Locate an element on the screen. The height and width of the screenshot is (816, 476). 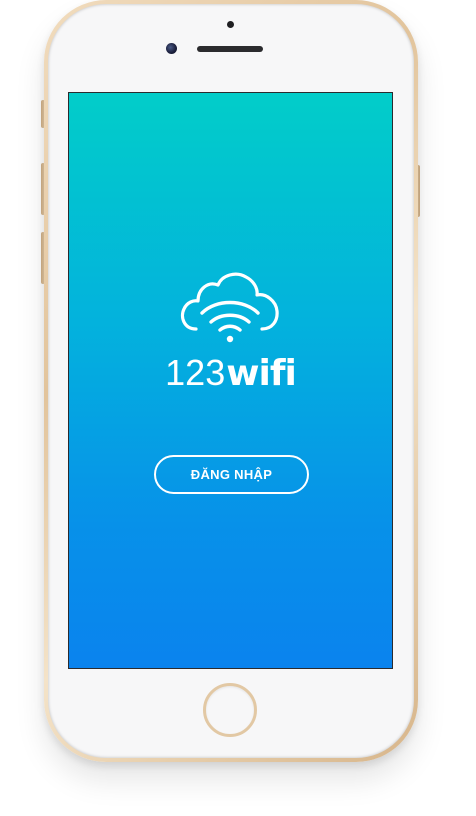
proximity-sensor is located at coordinates (230, 24).